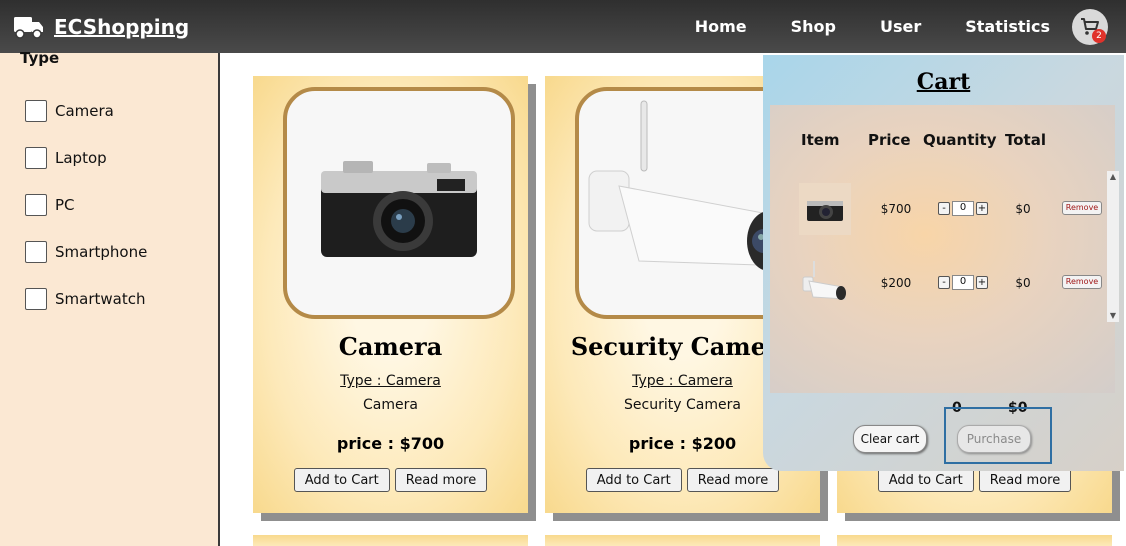  What do you see at coordinates (390, 443) in the screenshot?
I see `product-price: price : $700` at bounding box center [390, 443].